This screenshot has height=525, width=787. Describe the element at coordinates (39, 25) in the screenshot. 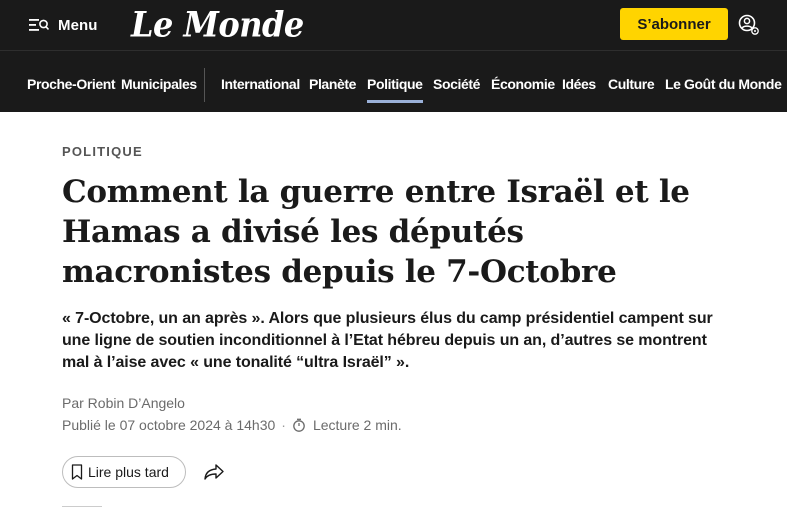

I see `menu-search-icon` at that location.